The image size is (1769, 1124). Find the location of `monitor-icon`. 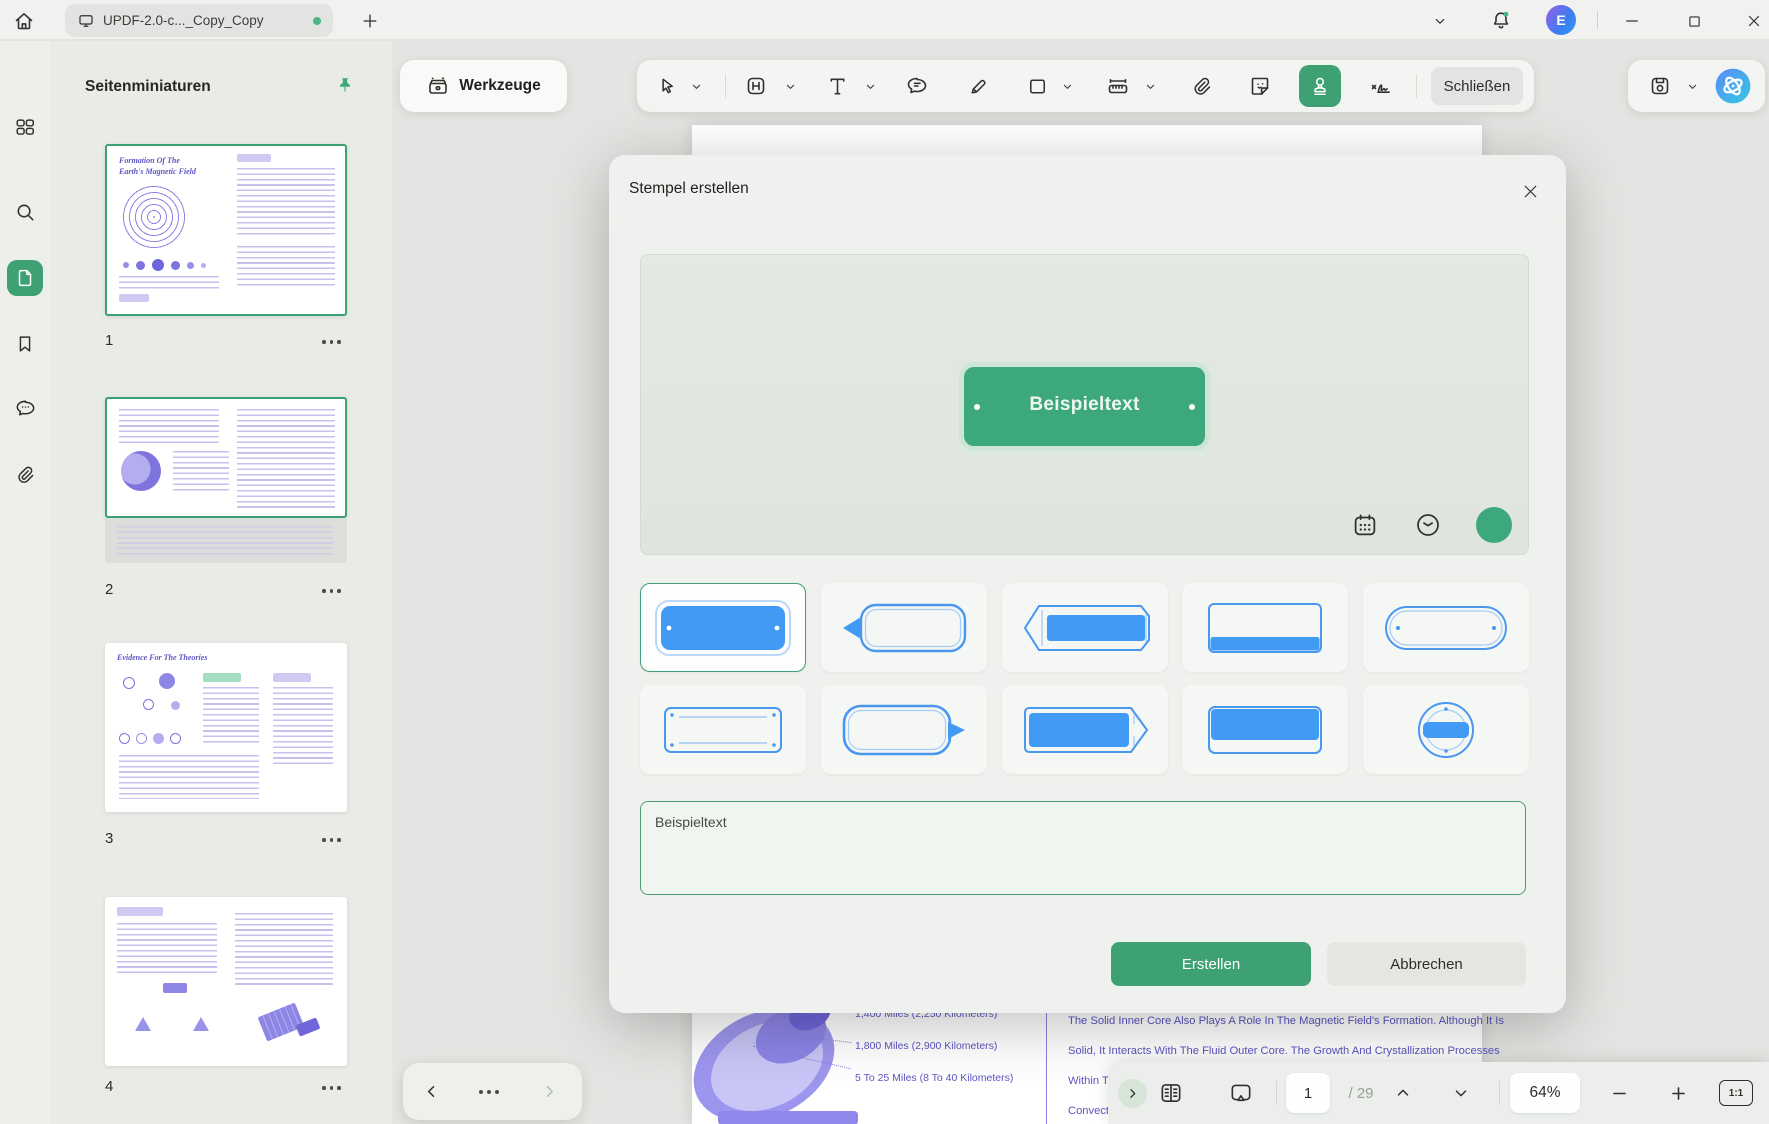

monitor-icon is located at coordinates (86, 20).